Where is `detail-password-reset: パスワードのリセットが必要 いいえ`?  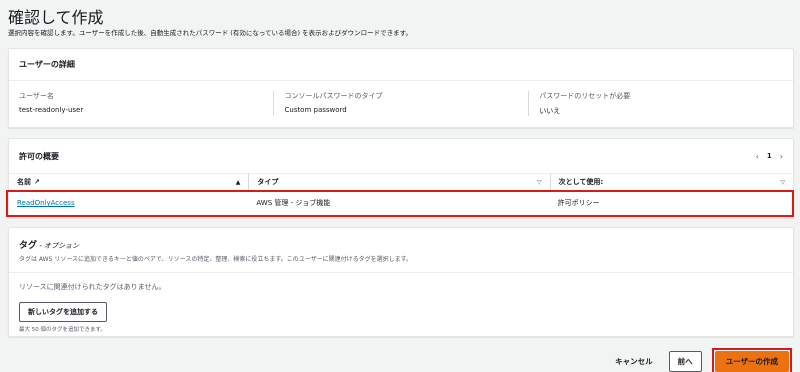 detail-password-reset: パスワードのリセットが必要 いいえ is located at coordinates (655, 103).